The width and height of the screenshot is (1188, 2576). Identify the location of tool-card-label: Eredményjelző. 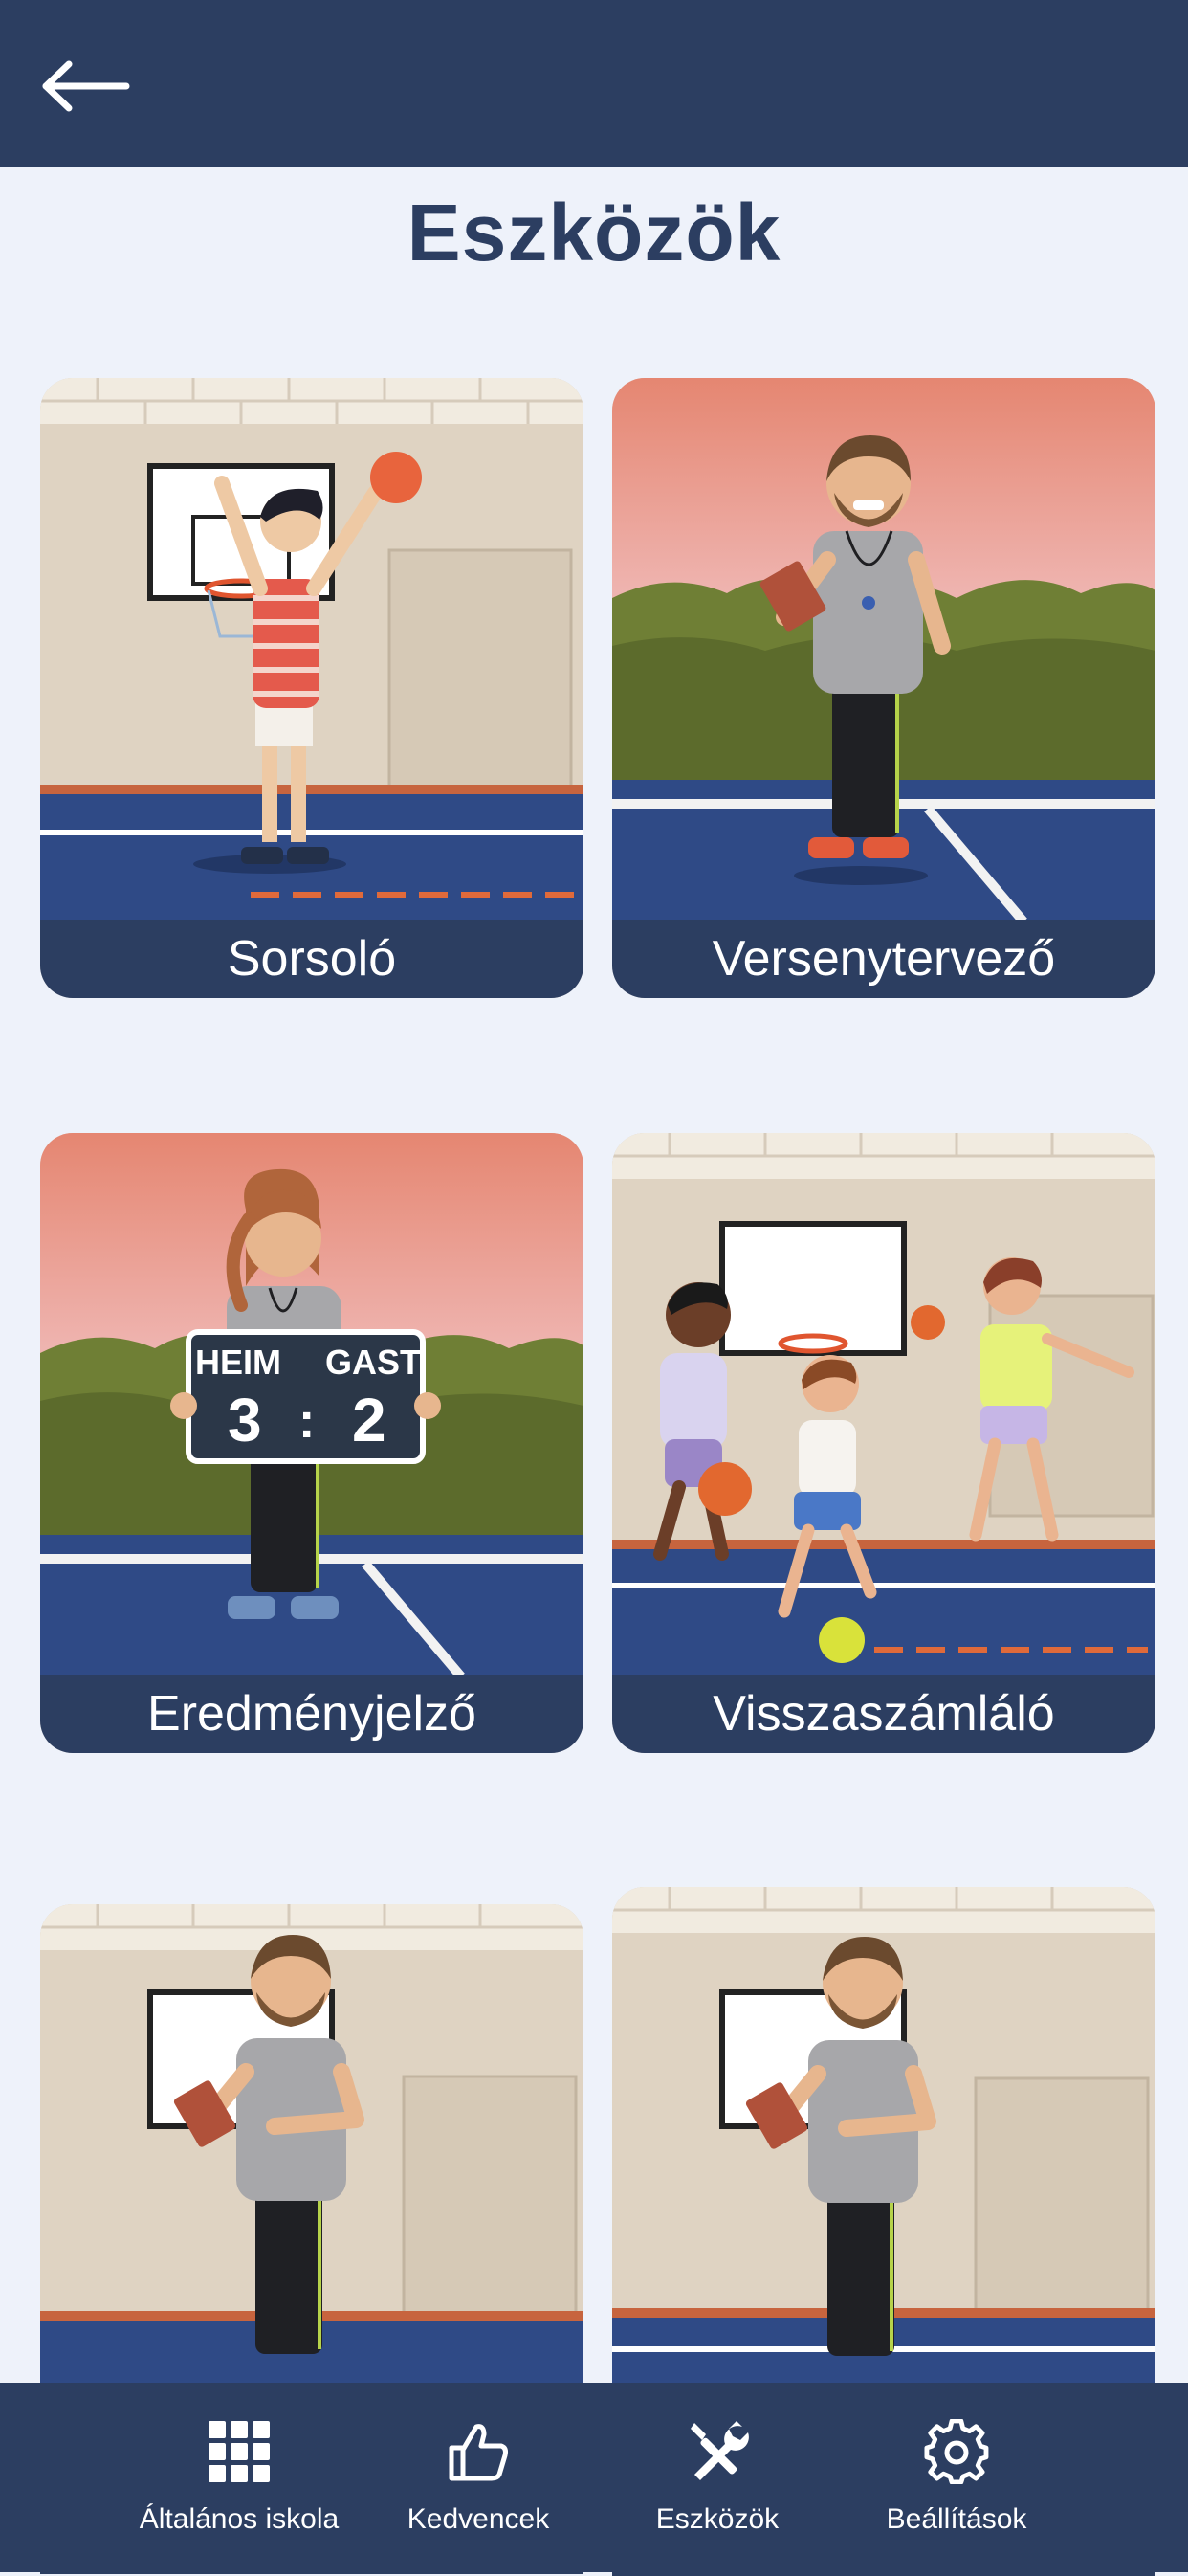
(311, 1714).